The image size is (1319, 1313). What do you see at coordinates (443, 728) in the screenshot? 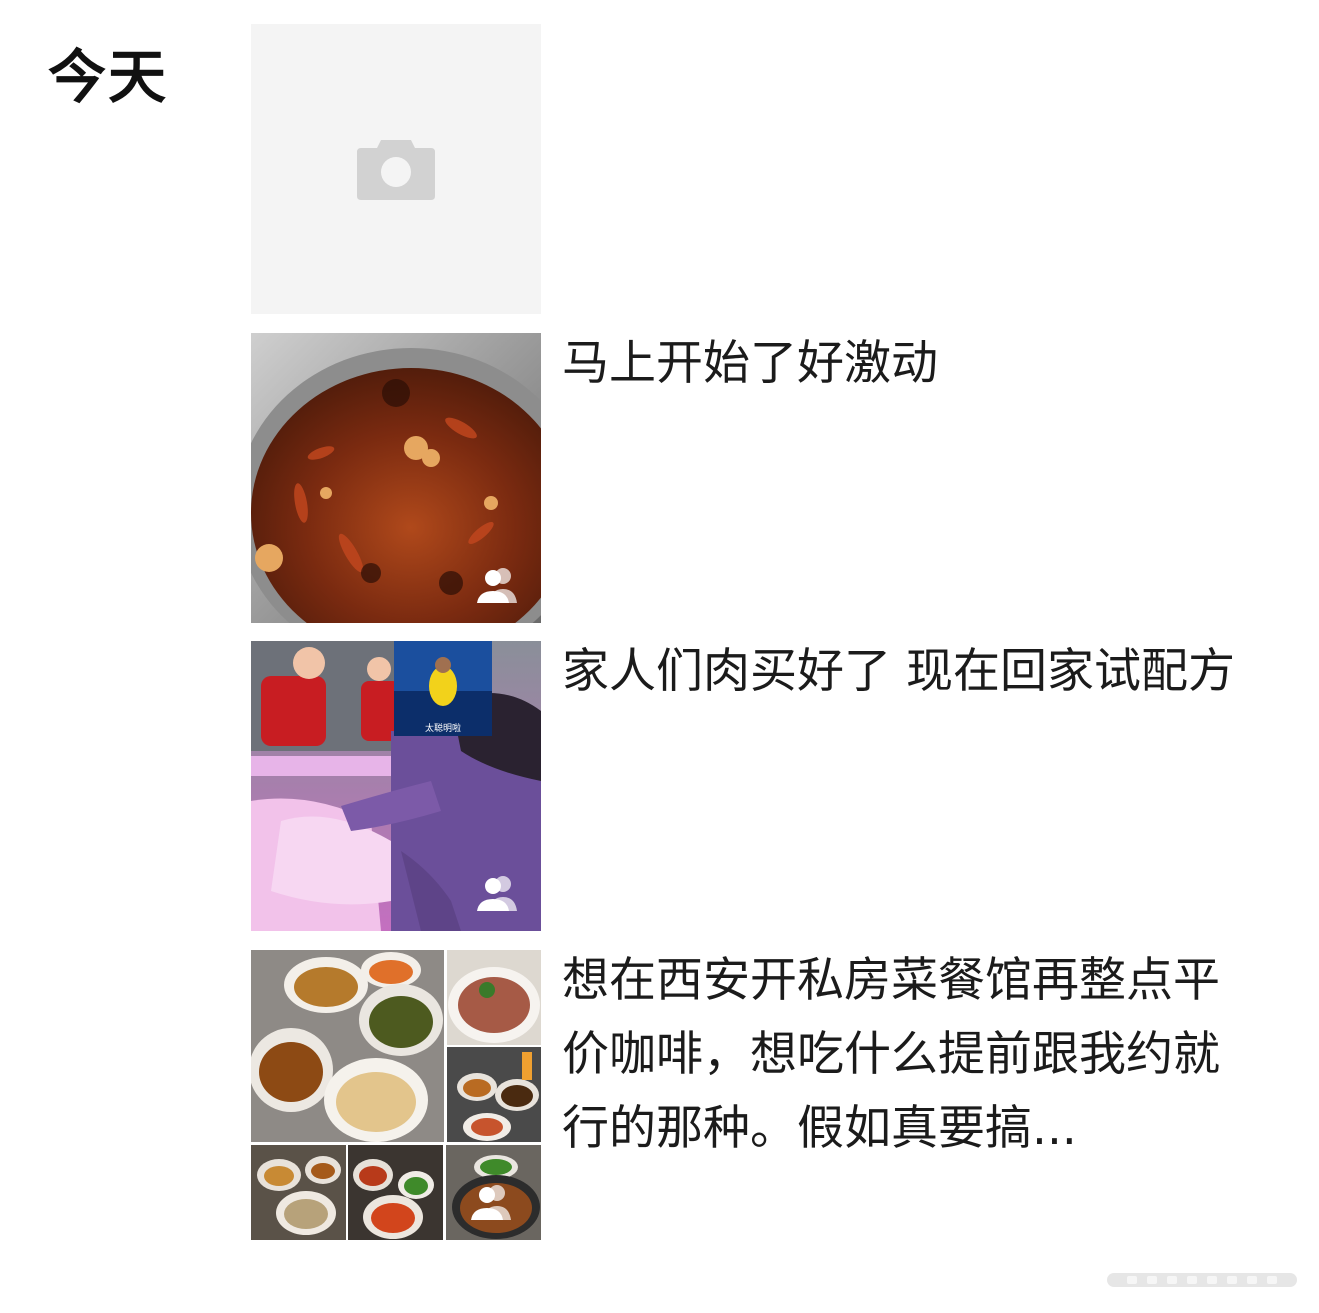
I see `inset-text: 太聪明啦` at bounding box center [443, 728].